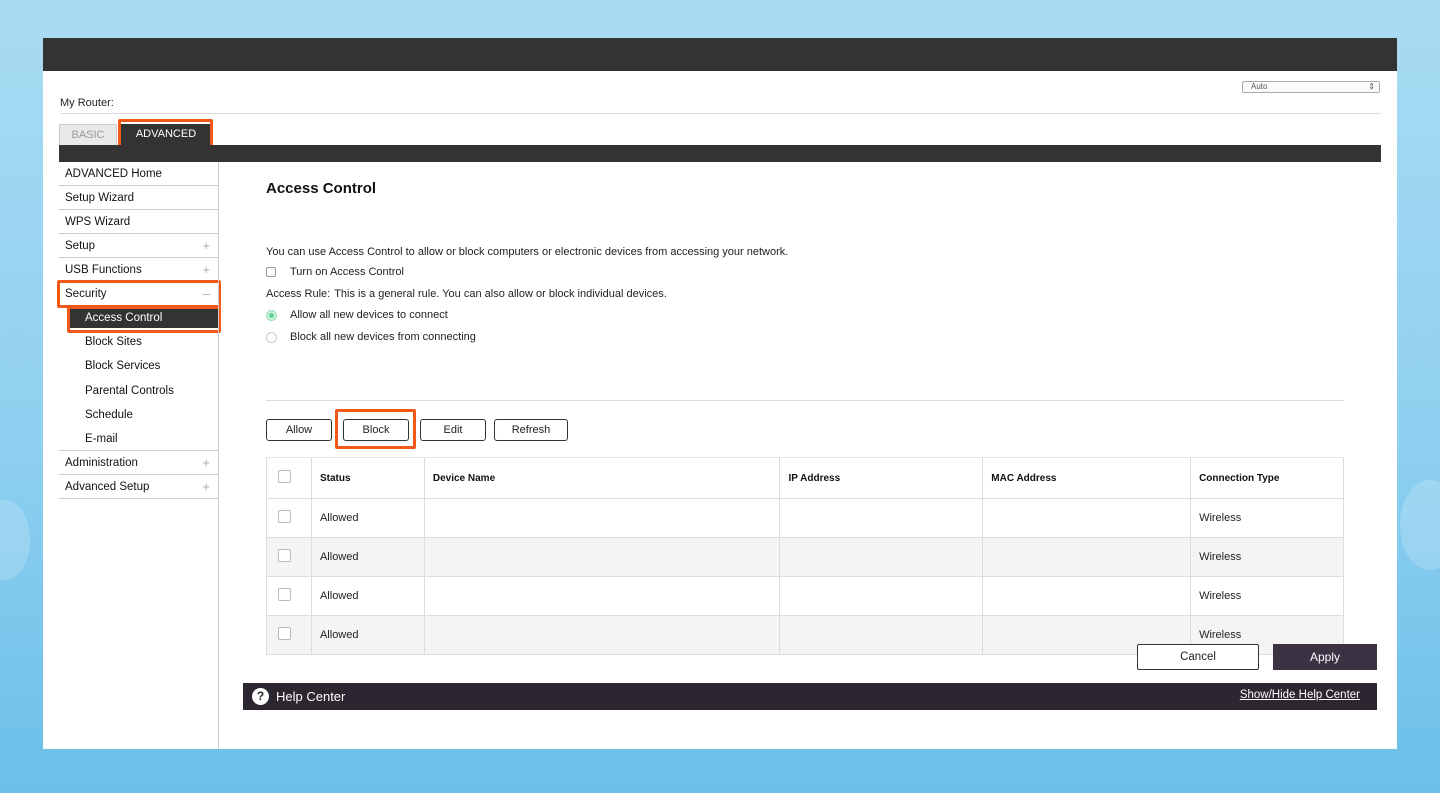 The width and height of the screenshot is (1440, 793). I want to click on header-mac-address: MAC Address, so click(1087, 478).